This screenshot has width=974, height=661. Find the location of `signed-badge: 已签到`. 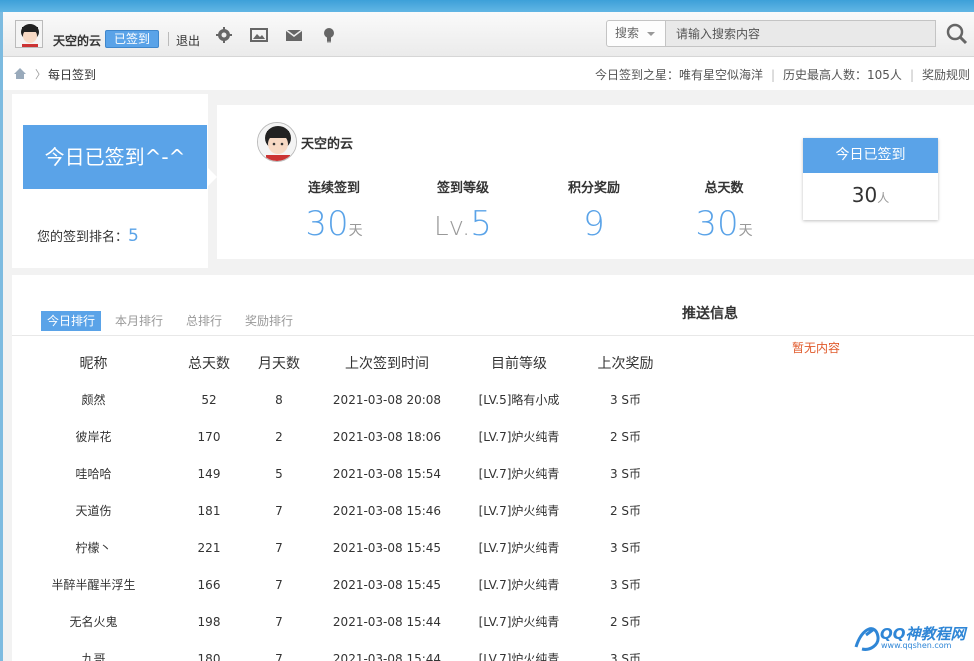

signed-badge: 已签到 is located at coordinates (132, 39).